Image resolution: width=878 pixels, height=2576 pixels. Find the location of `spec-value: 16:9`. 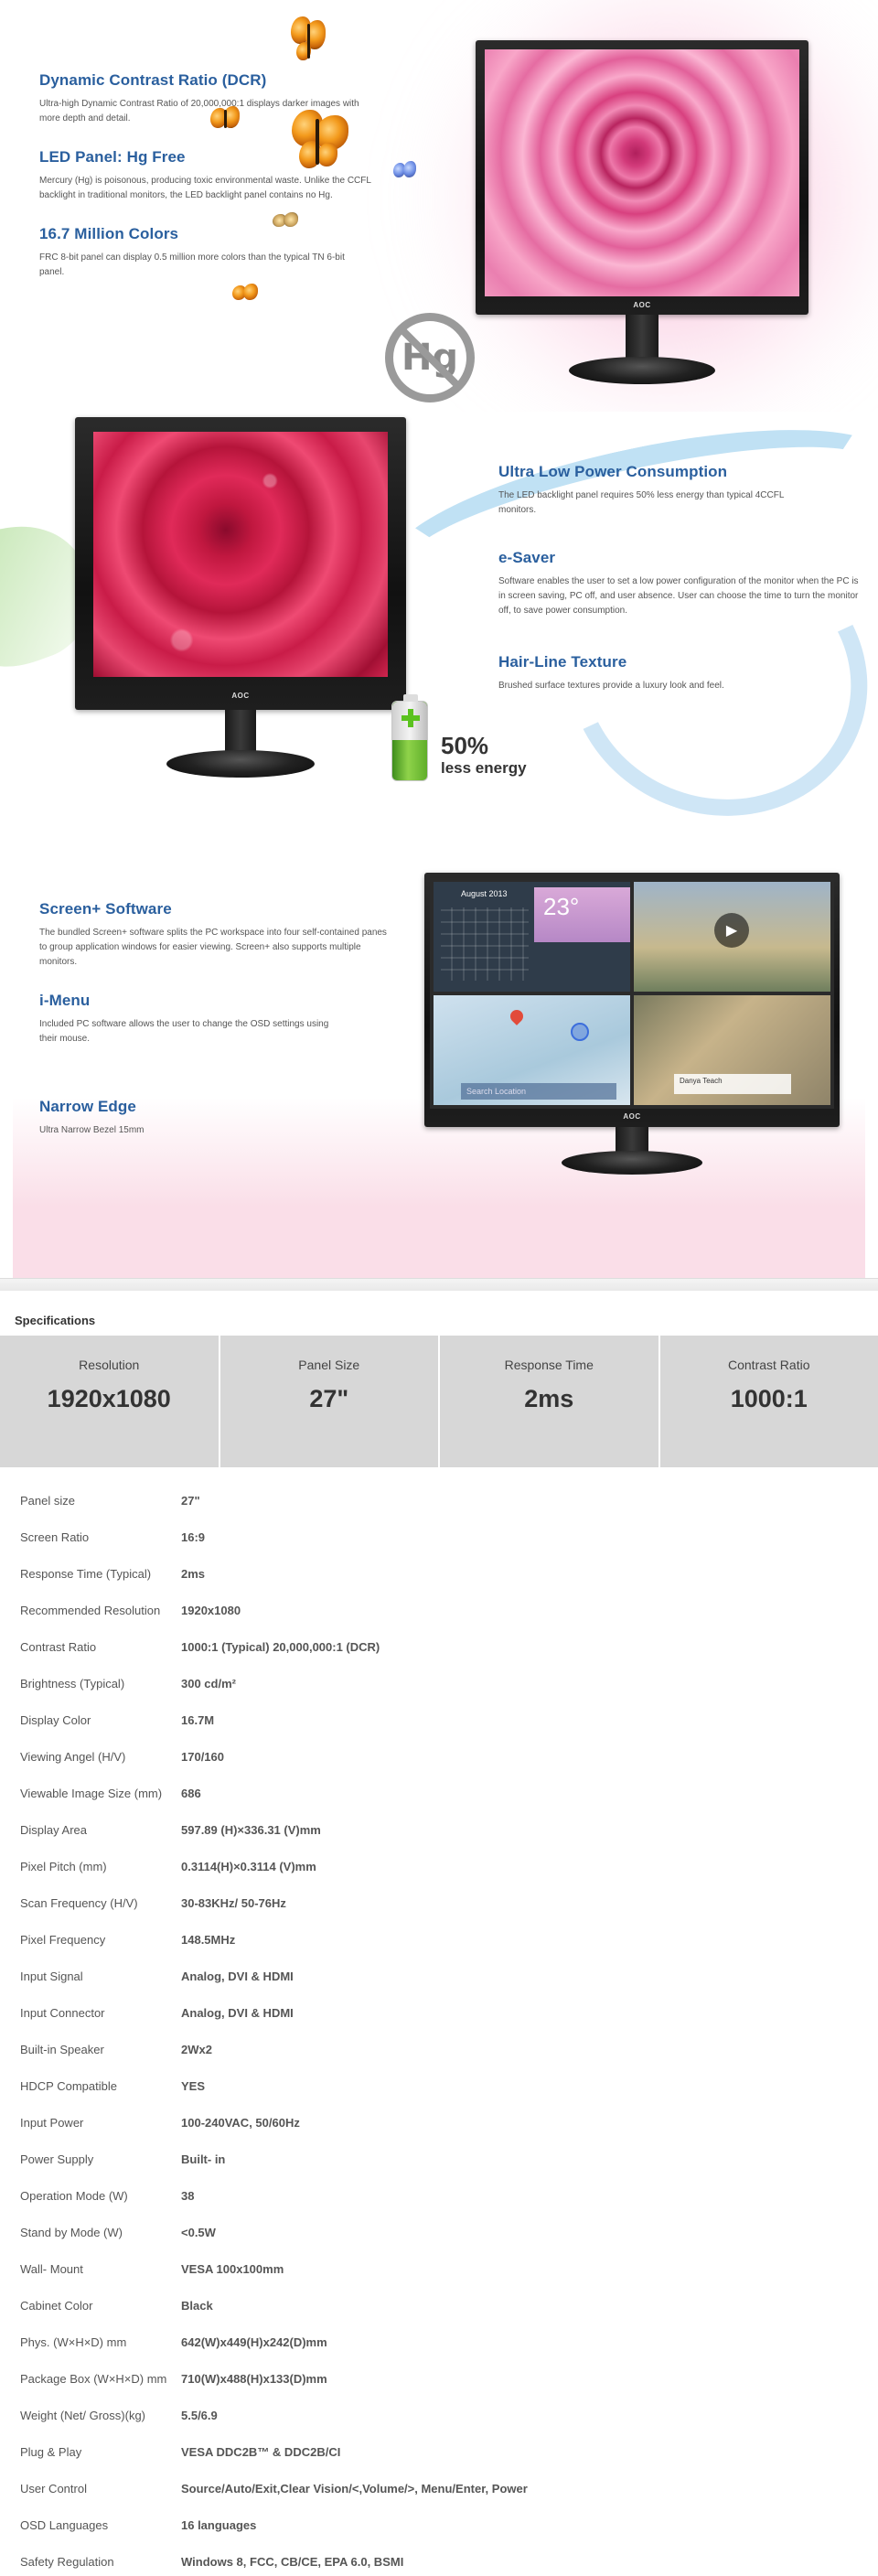

spec-value: 16:9 is located at coordinates (193, 1537).